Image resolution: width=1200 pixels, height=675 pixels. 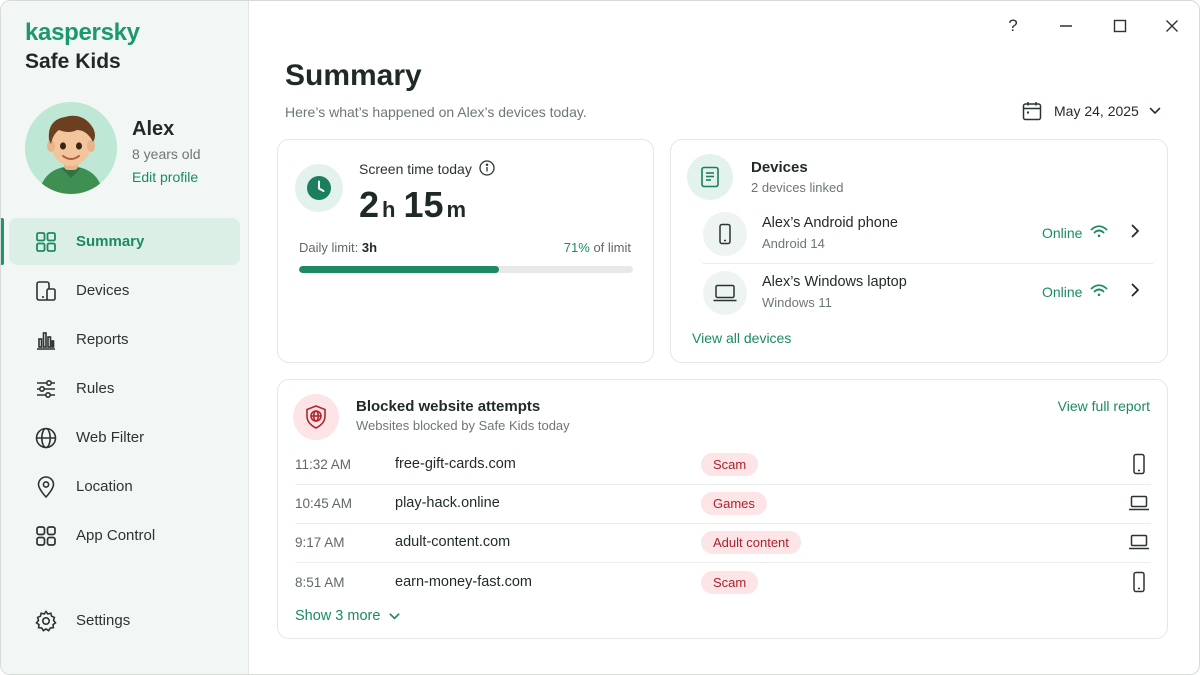 I want to click on blocked-title: Blocked website attempts, so click(x=448, y=406).